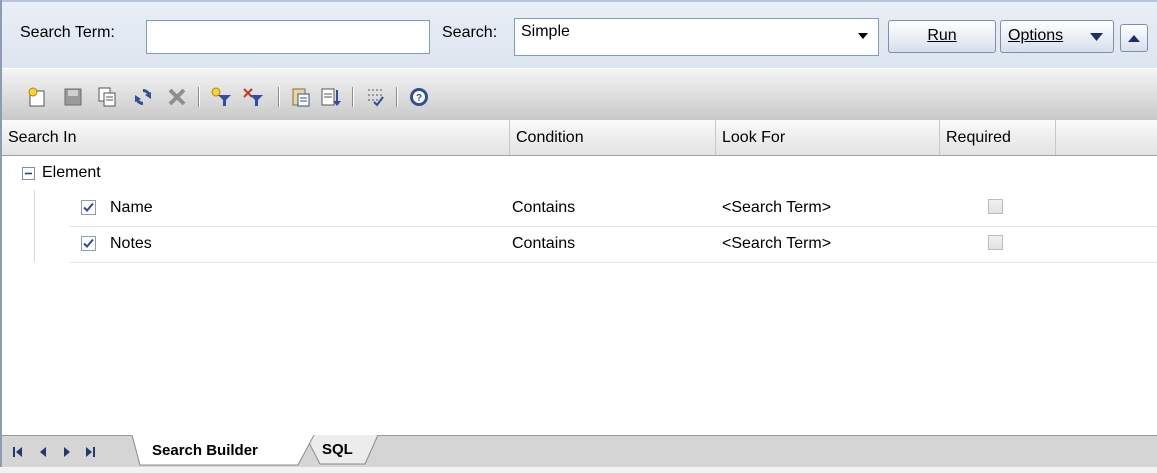 This screenshot has height=473, width=1157. Describe the element at coordinates (578, 470) in the screenshot. I see `bottom-strip` at that location.